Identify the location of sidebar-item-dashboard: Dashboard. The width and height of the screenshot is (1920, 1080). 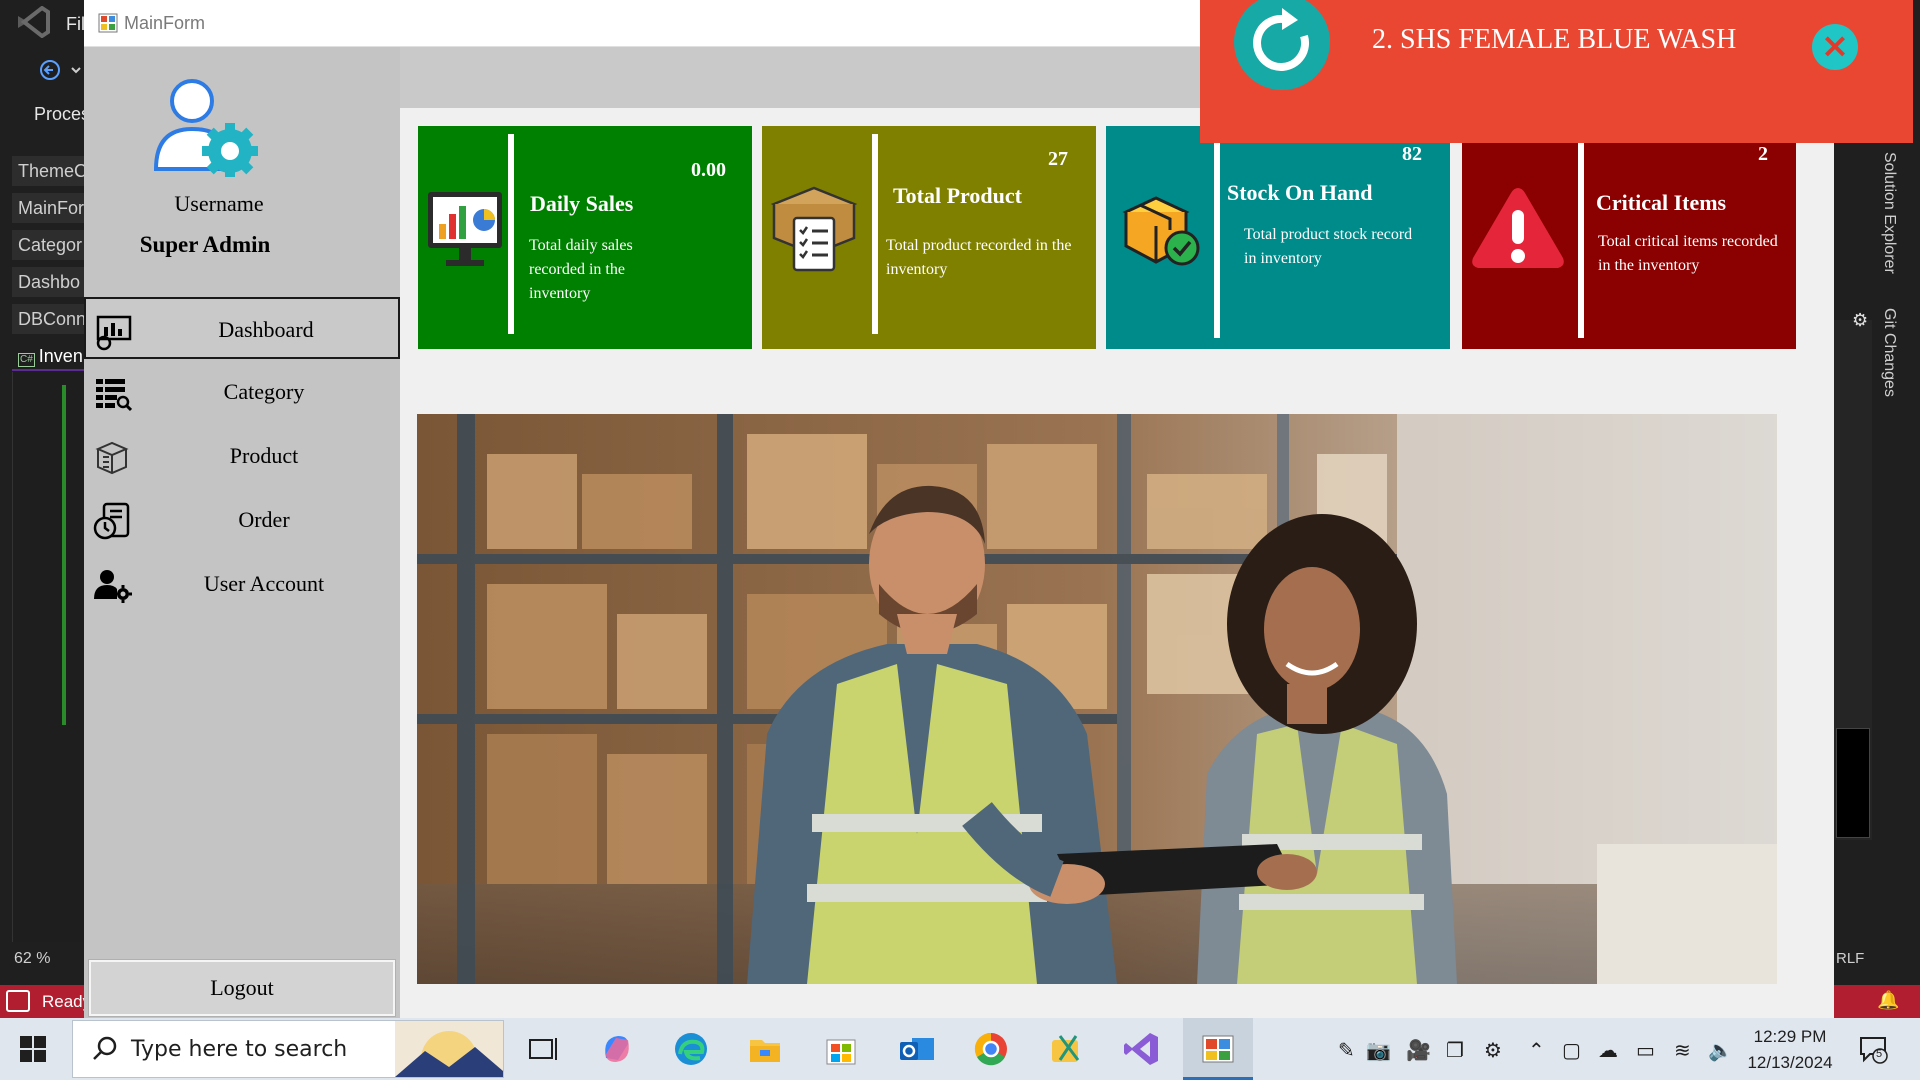
(242, 328).